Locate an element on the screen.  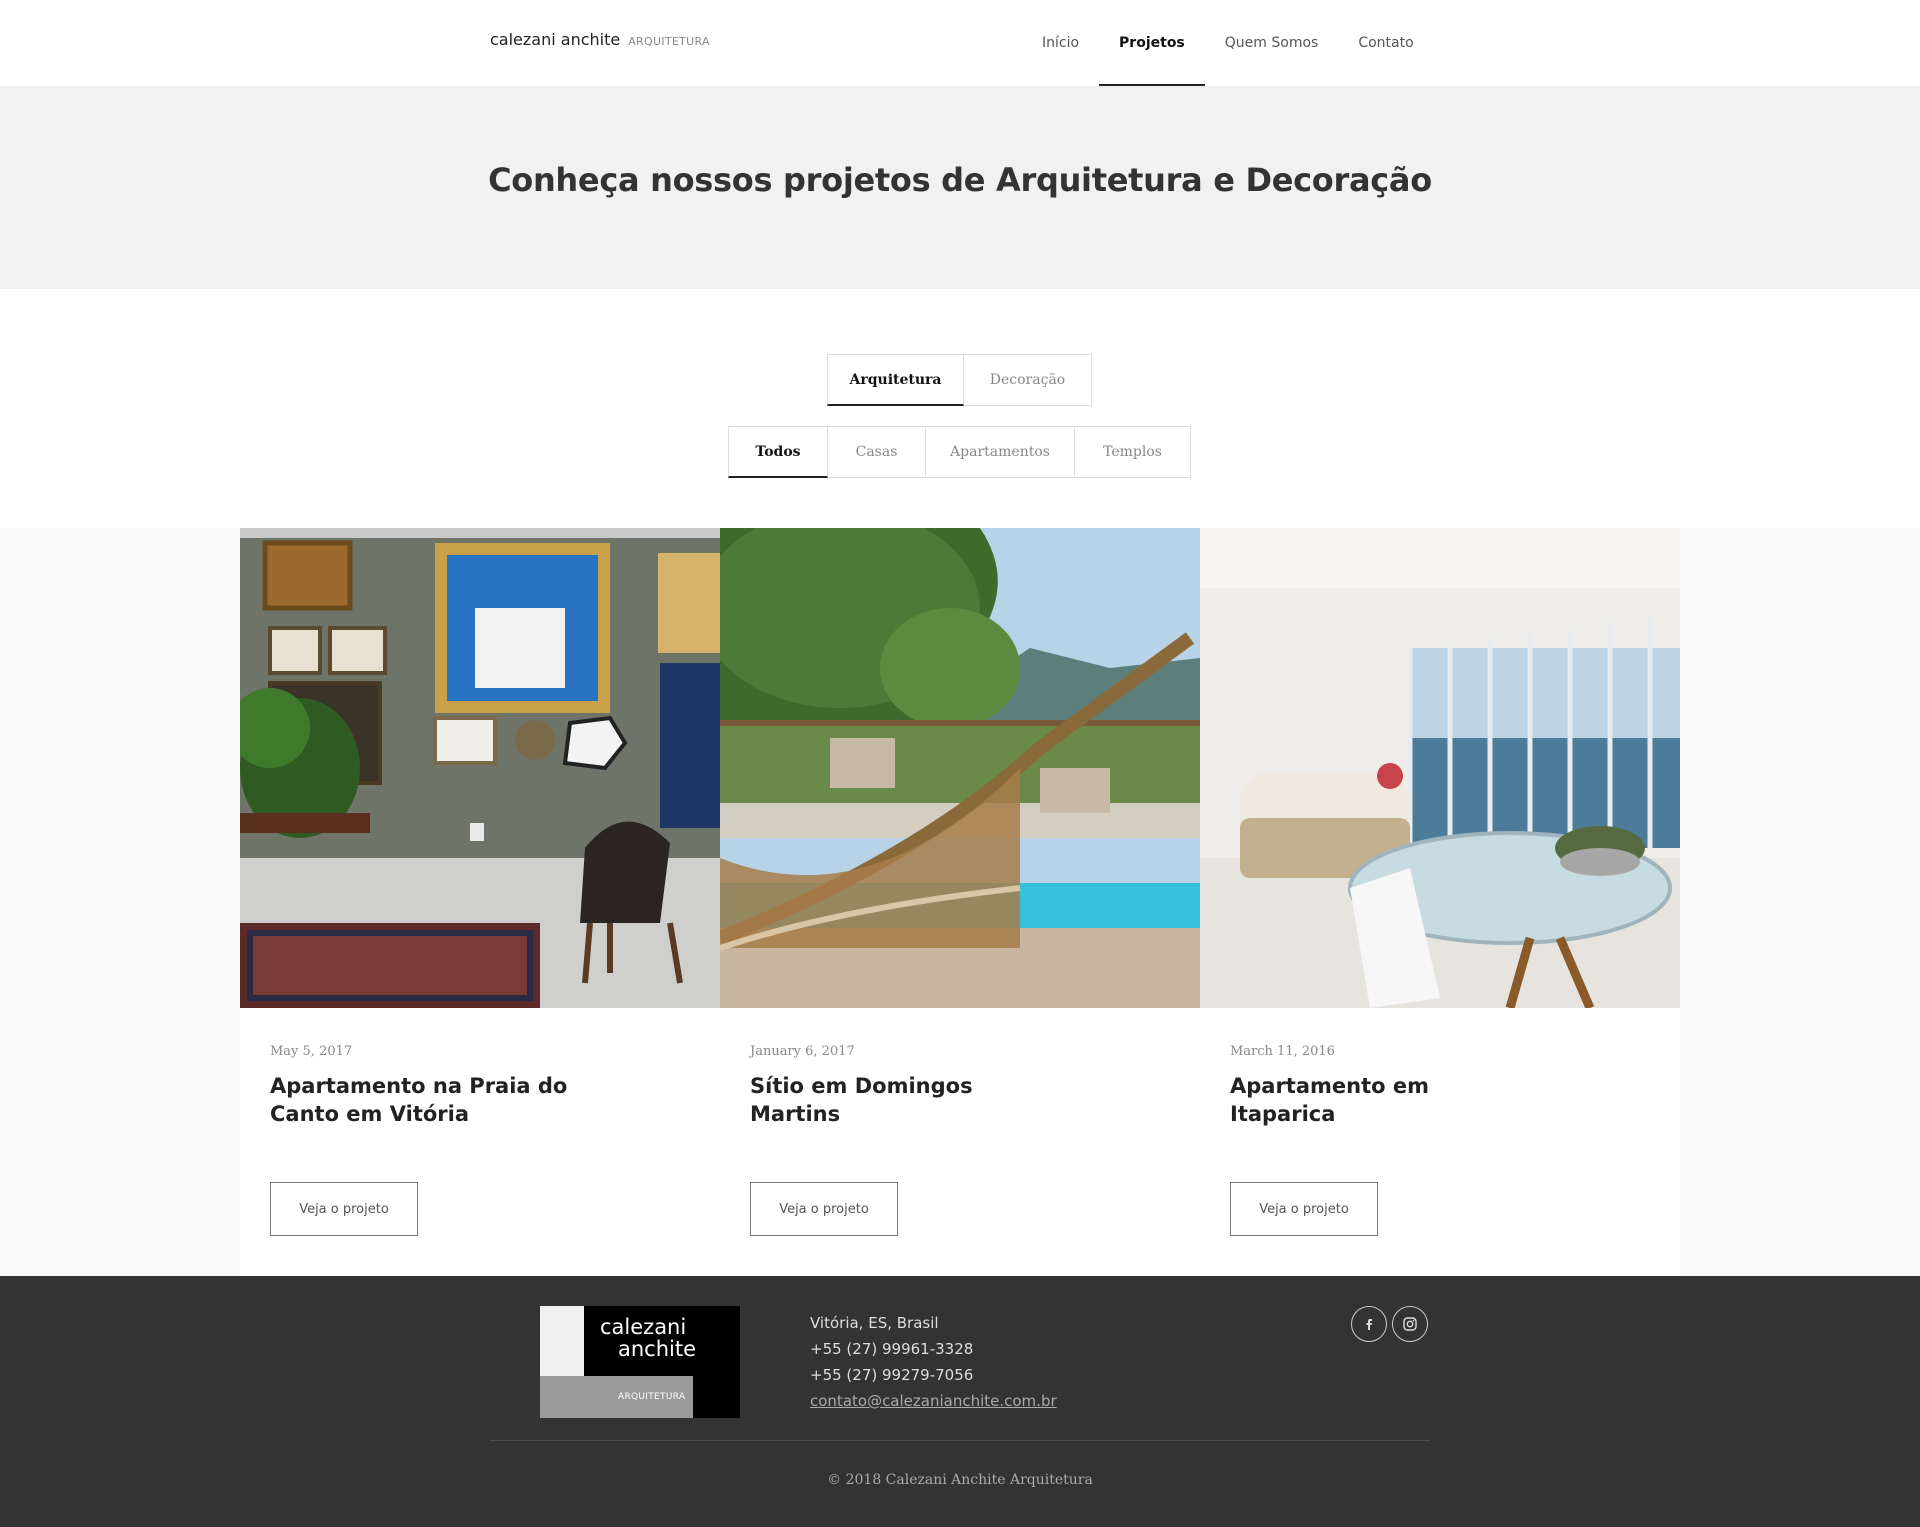
project-date: January 6, 2017 is located at coordinates (802, 1051).